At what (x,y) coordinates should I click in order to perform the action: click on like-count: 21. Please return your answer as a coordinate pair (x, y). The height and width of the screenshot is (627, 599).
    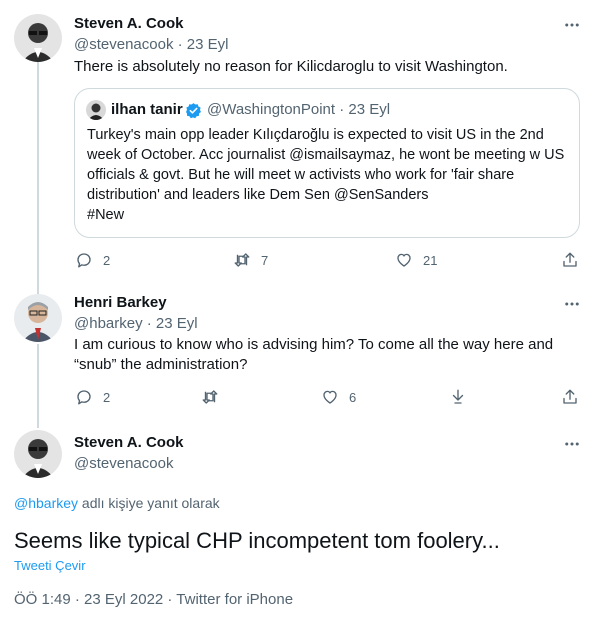
    Looking at the image, I should click on (430, 260).